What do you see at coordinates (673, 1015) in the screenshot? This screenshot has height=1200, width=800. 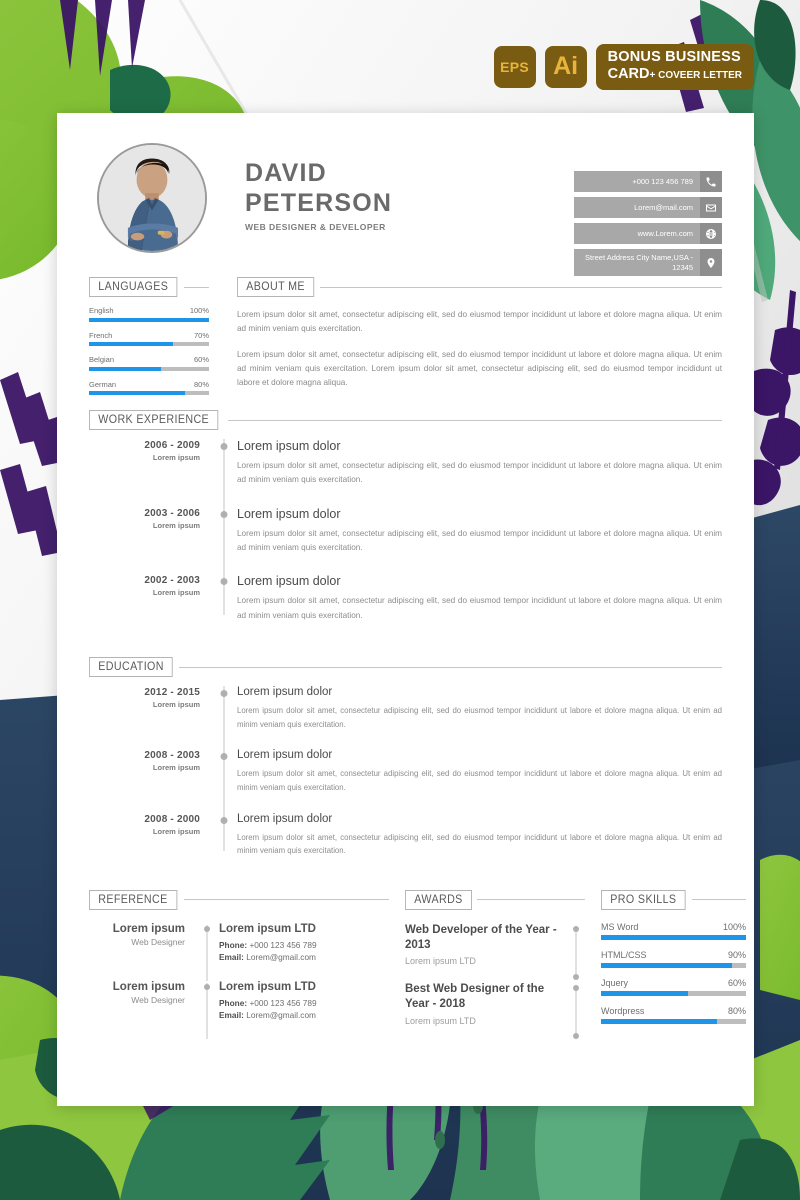 I see `skill-item: Wordpress 80%` at bounding box center [673, 1015].